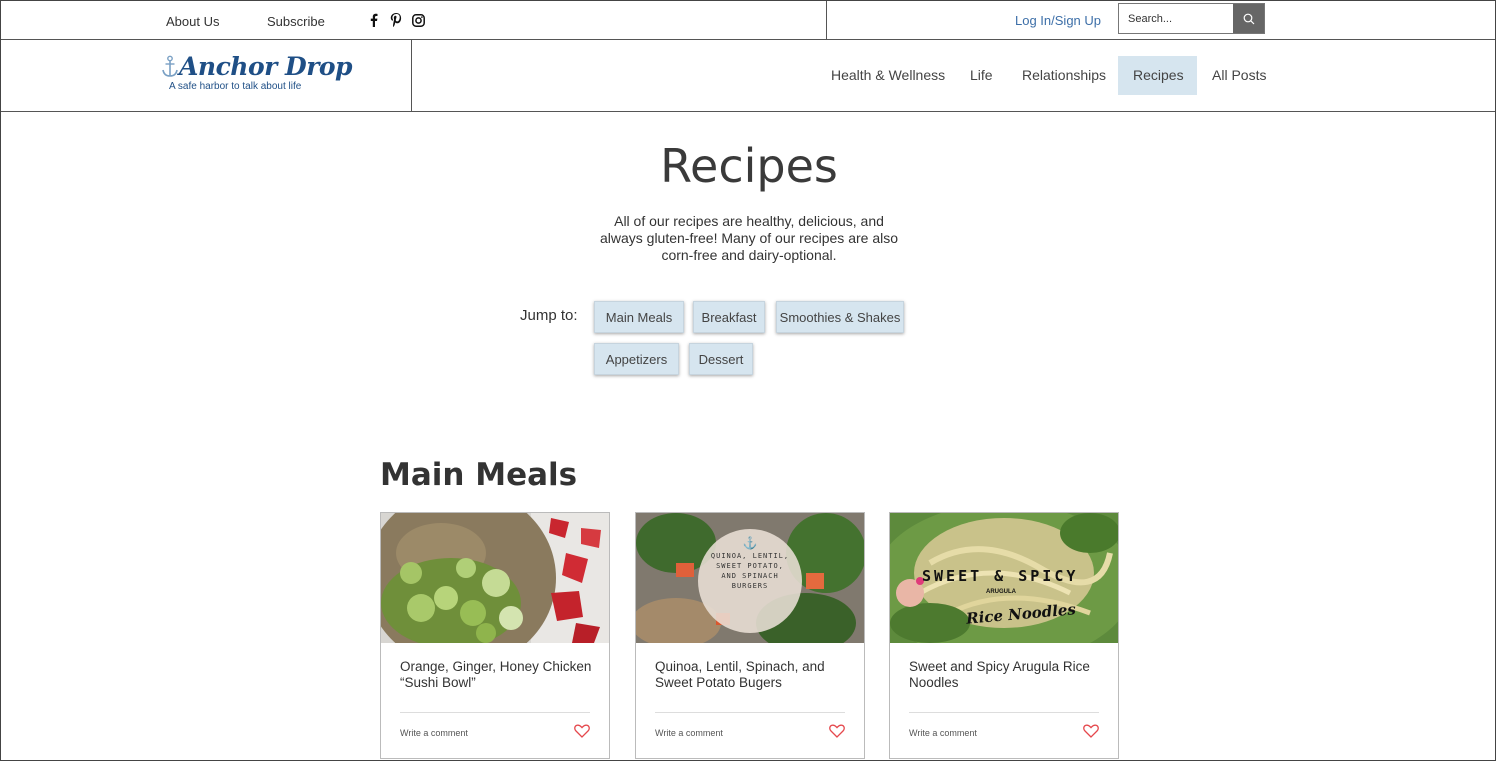 This screenshot has height=764, width=1500. I want to click on image-overlay-title: SWEET & SPICY, so click(1000, 576).